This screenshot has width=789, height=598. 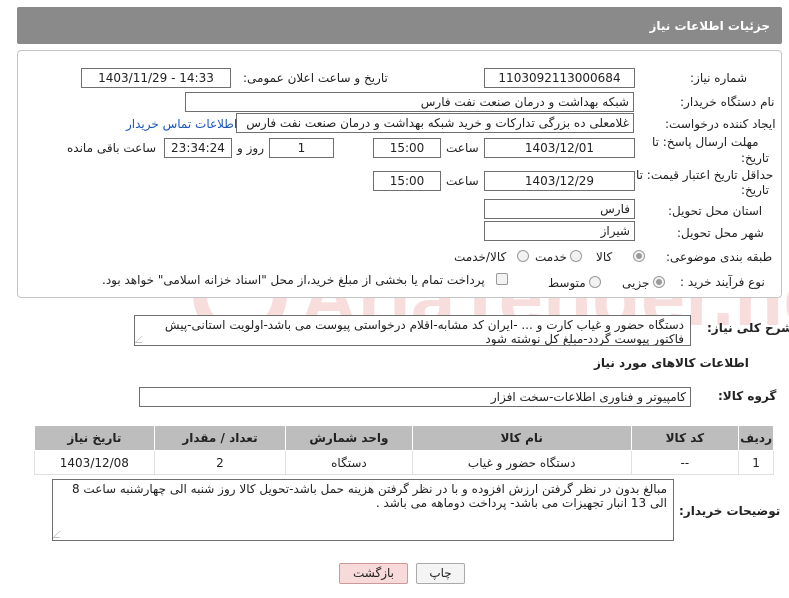 What do you see at coordinates (709, 26) in the screenshot?
I see `page-title: جزئیات اطلاعات نیاز` at bounding box center [709, 26].